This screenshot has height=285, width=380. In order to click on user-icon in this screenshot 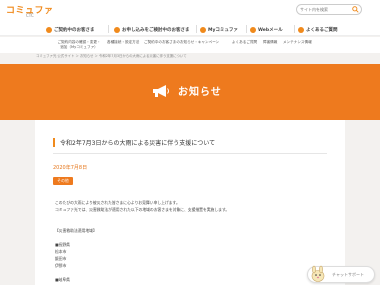, I will do `click(203, 29)`.